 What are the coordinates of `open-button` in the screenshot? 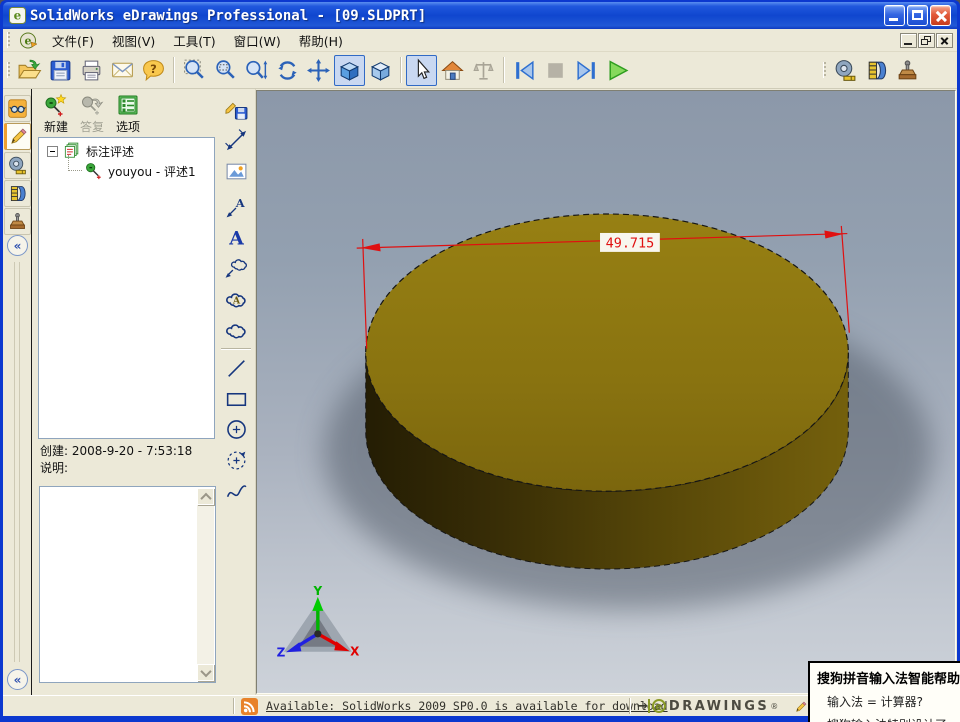 It's located at (29, 70).